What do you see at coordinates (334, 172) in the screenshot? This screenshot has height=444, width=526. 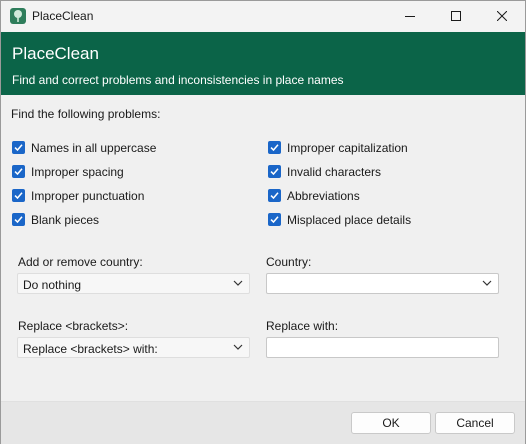 I see `checkbox-label: Invalid characters` at bounding box center [334, 172].